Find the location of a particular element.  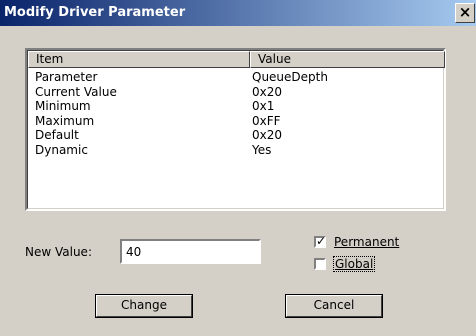

global-label-text: Global is located at coordinates (354, 264).